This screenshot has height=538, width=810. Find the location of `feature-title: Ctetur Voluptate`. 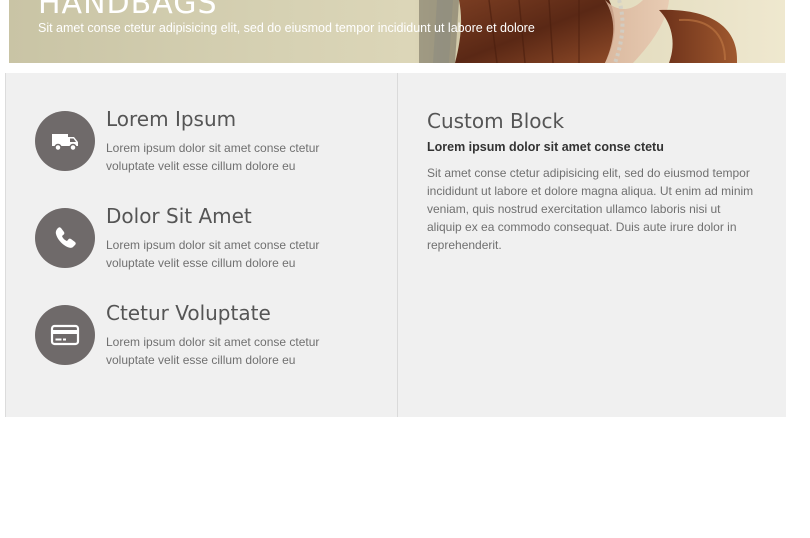

feature-title: Ctetur Voluptate is located at coordinates (188, 313).